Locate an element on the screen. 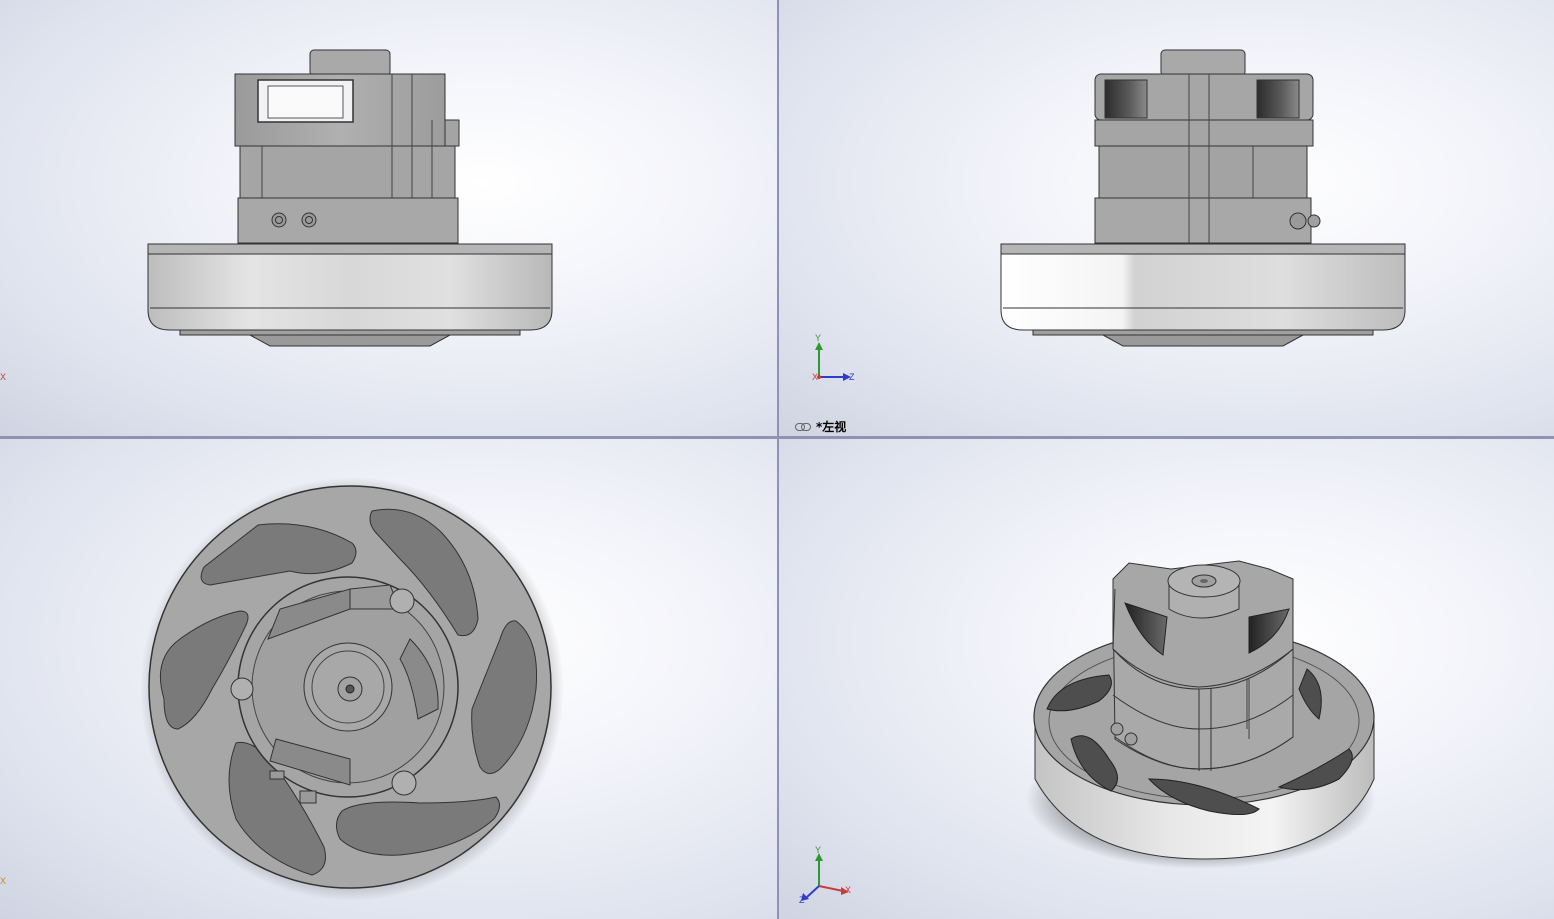  vertical-viewport-splitter is located at coordinates (778, 459).